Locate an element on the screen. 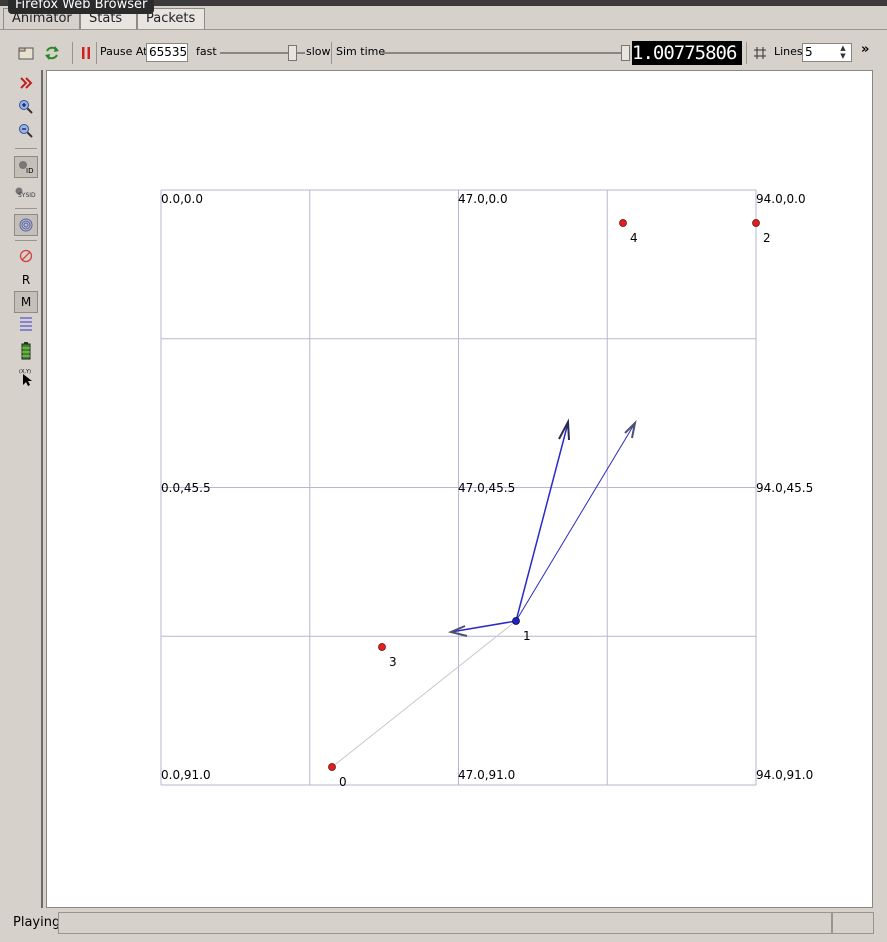  status-bar: Playing is located at coordinates (442, 923).